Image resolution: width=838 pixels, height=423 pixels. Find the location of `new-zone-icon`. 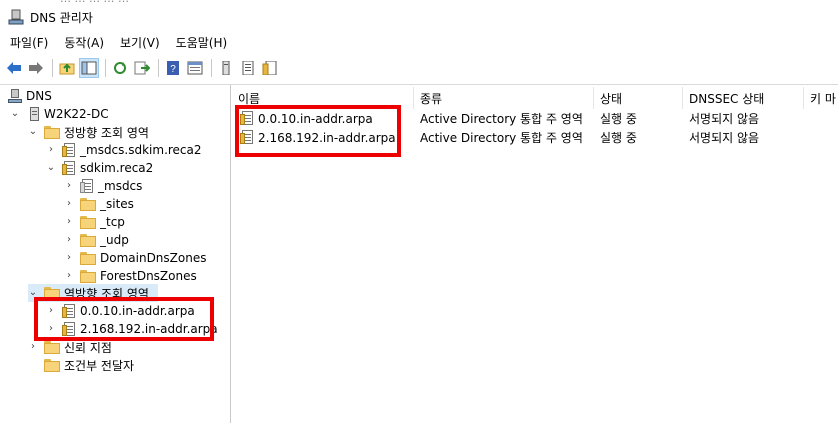

new-zone-icon is located at coordinates (270, 68).